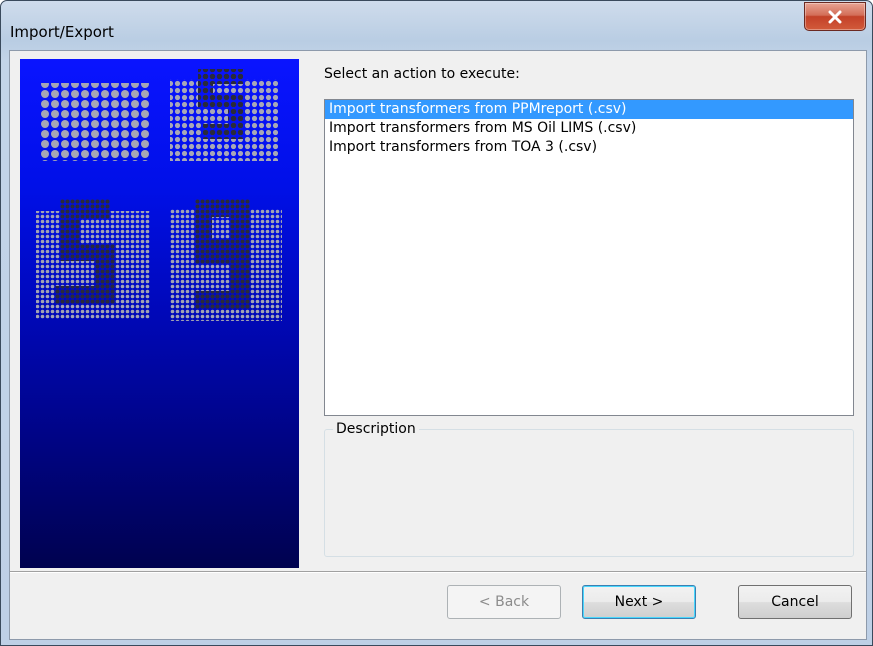  What do you see at coordinates (795, 602) in the screenshot?
I see `cancel-button: Cancel` at bounding box center [795, 602].